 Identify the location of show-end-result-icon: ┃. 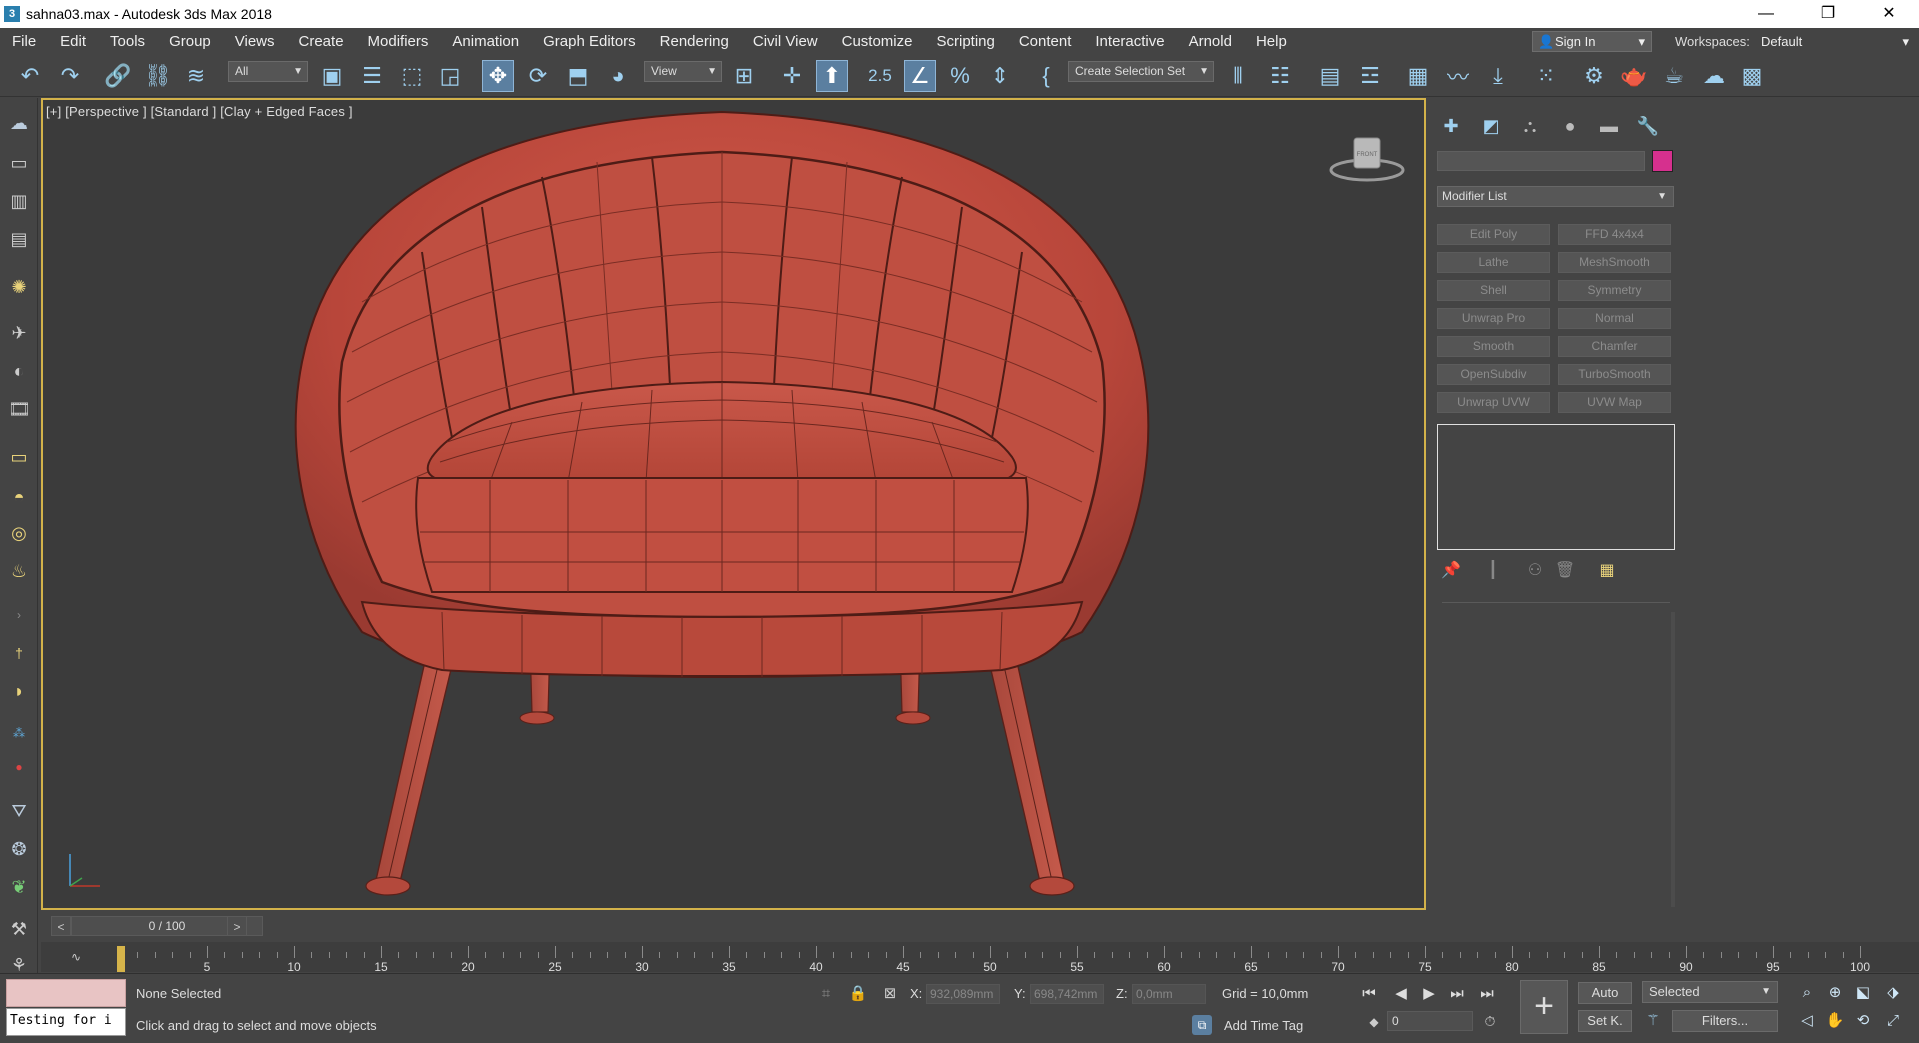
(1493, 571).